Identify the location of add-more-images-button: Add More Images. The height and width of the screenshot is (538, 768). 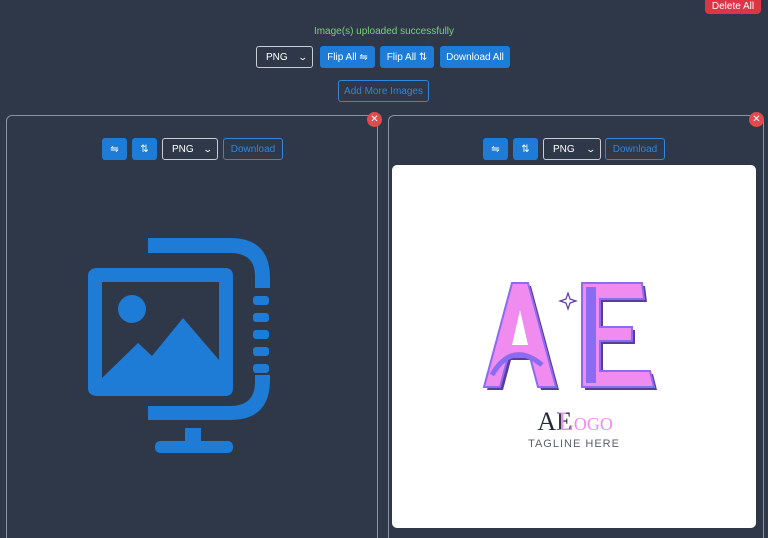
(383, 91).